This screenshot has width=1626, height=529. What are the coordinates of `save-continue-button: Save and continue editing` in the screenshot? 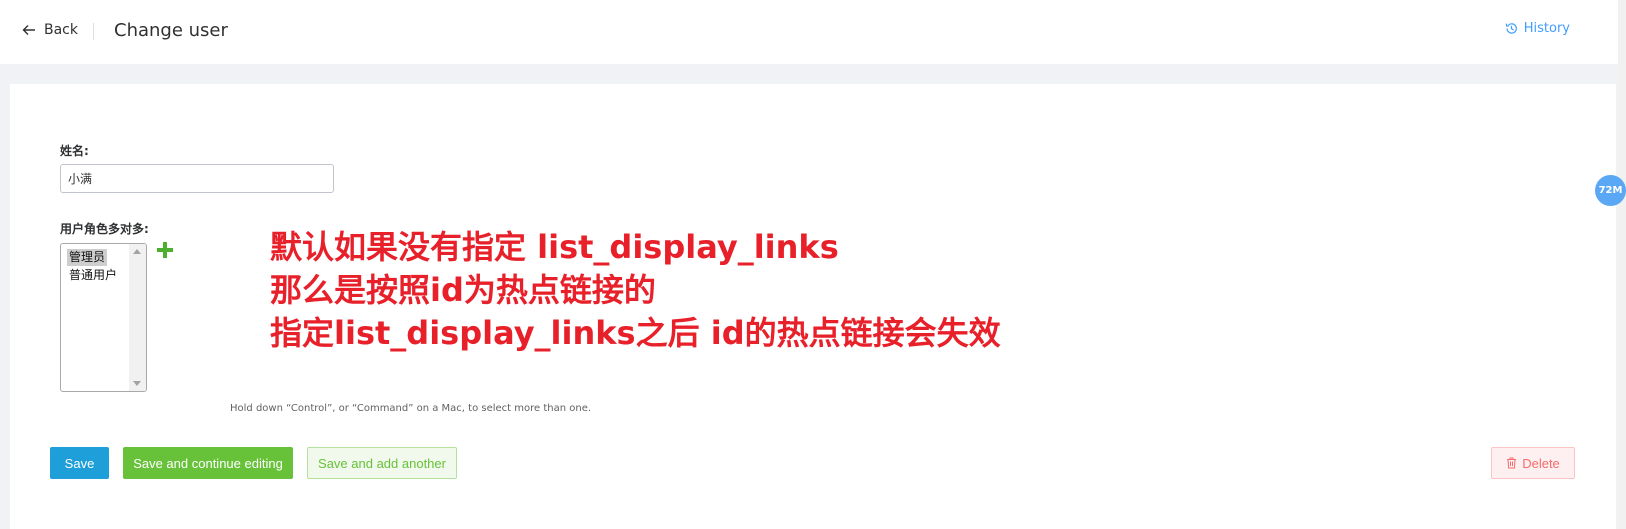 It's located at (208, 463).